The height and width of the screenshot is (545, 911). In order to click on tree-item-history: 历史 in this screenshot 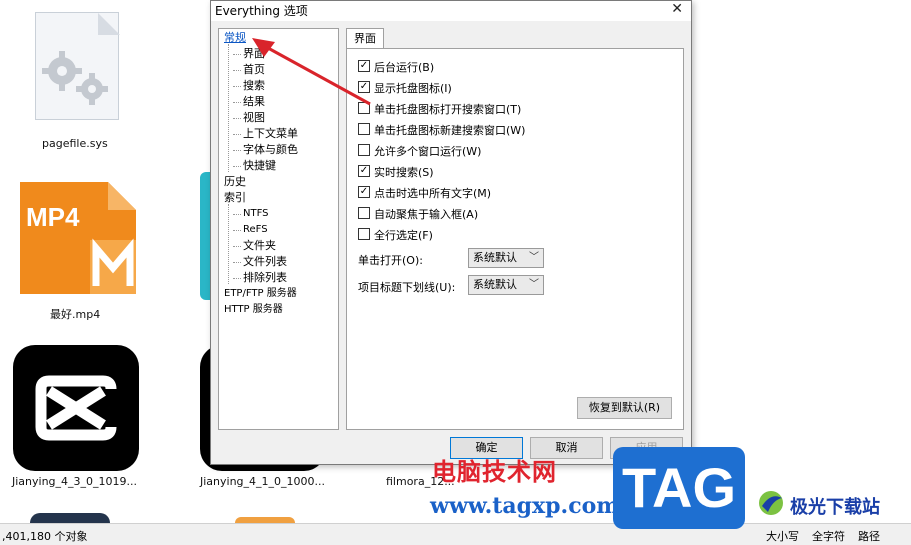, I will do `click(235, 182)`.